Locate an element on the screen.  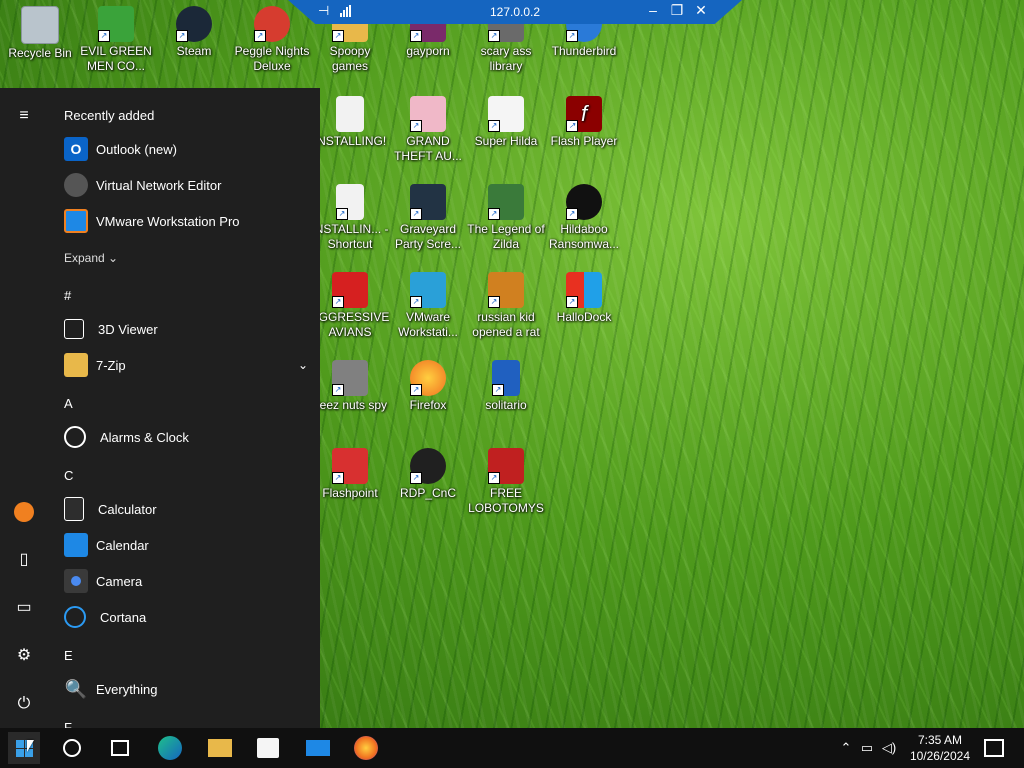
graveyard-icon: ↗ is located at coordinates (428, 202).